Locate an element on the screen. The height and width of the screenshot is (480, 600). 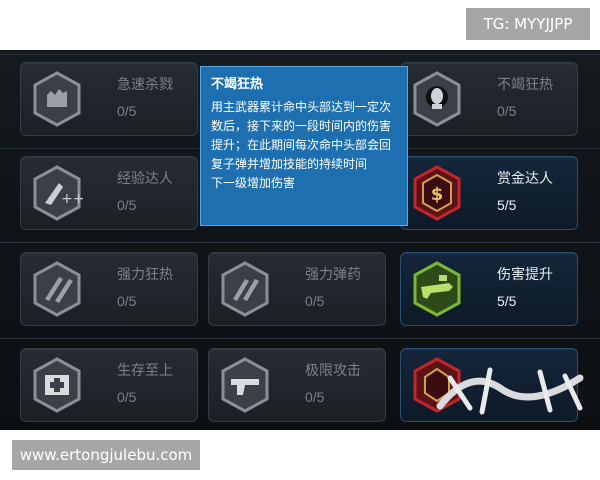
skill-name: 伤害提升 is located at coordinates (525, 275).